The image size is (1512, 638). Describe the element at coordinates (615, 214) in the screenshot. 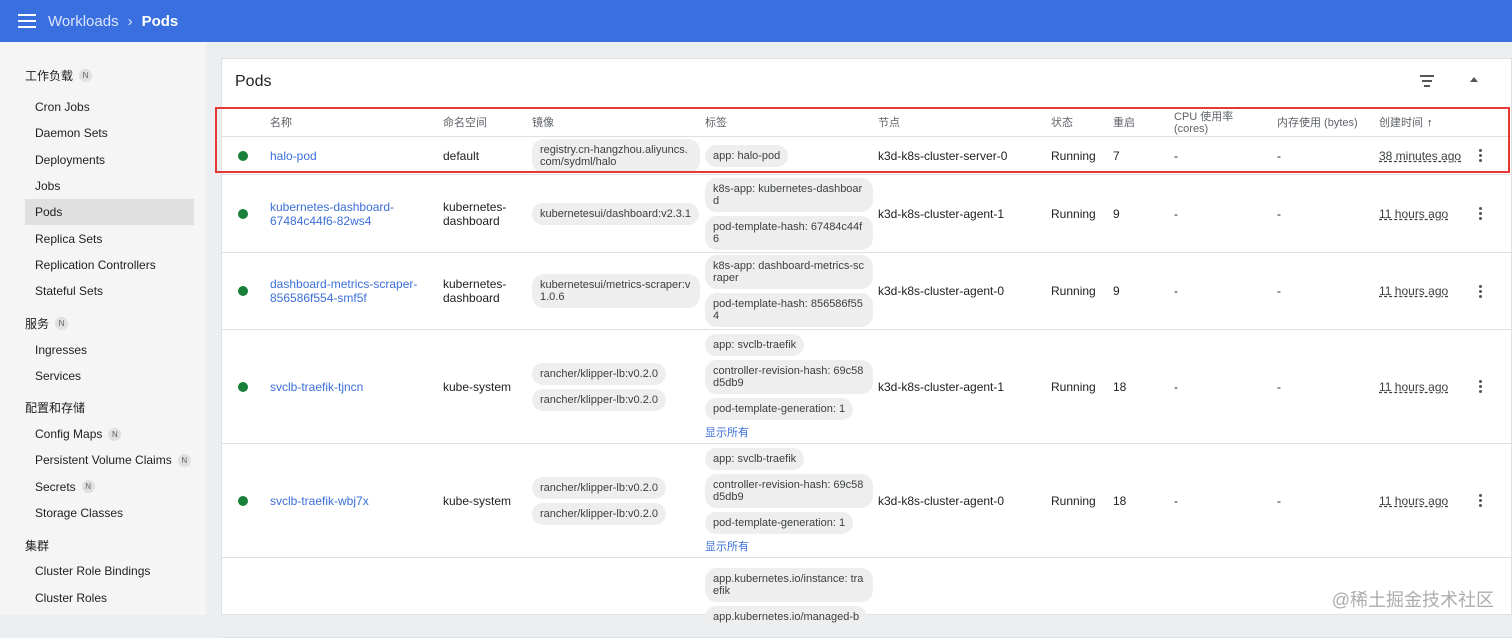

I see `image-chip: kubernetesui/dashboard:v2.3.1` at that location.